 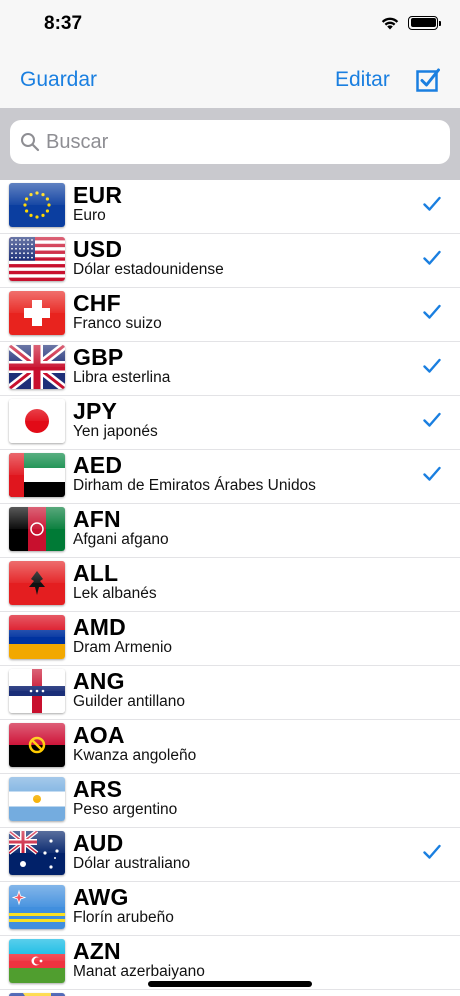 What do you see at coordinates (37, 799) in the screenshot?
I see `argentina-flag-icon` at bounding box center [37, 799].